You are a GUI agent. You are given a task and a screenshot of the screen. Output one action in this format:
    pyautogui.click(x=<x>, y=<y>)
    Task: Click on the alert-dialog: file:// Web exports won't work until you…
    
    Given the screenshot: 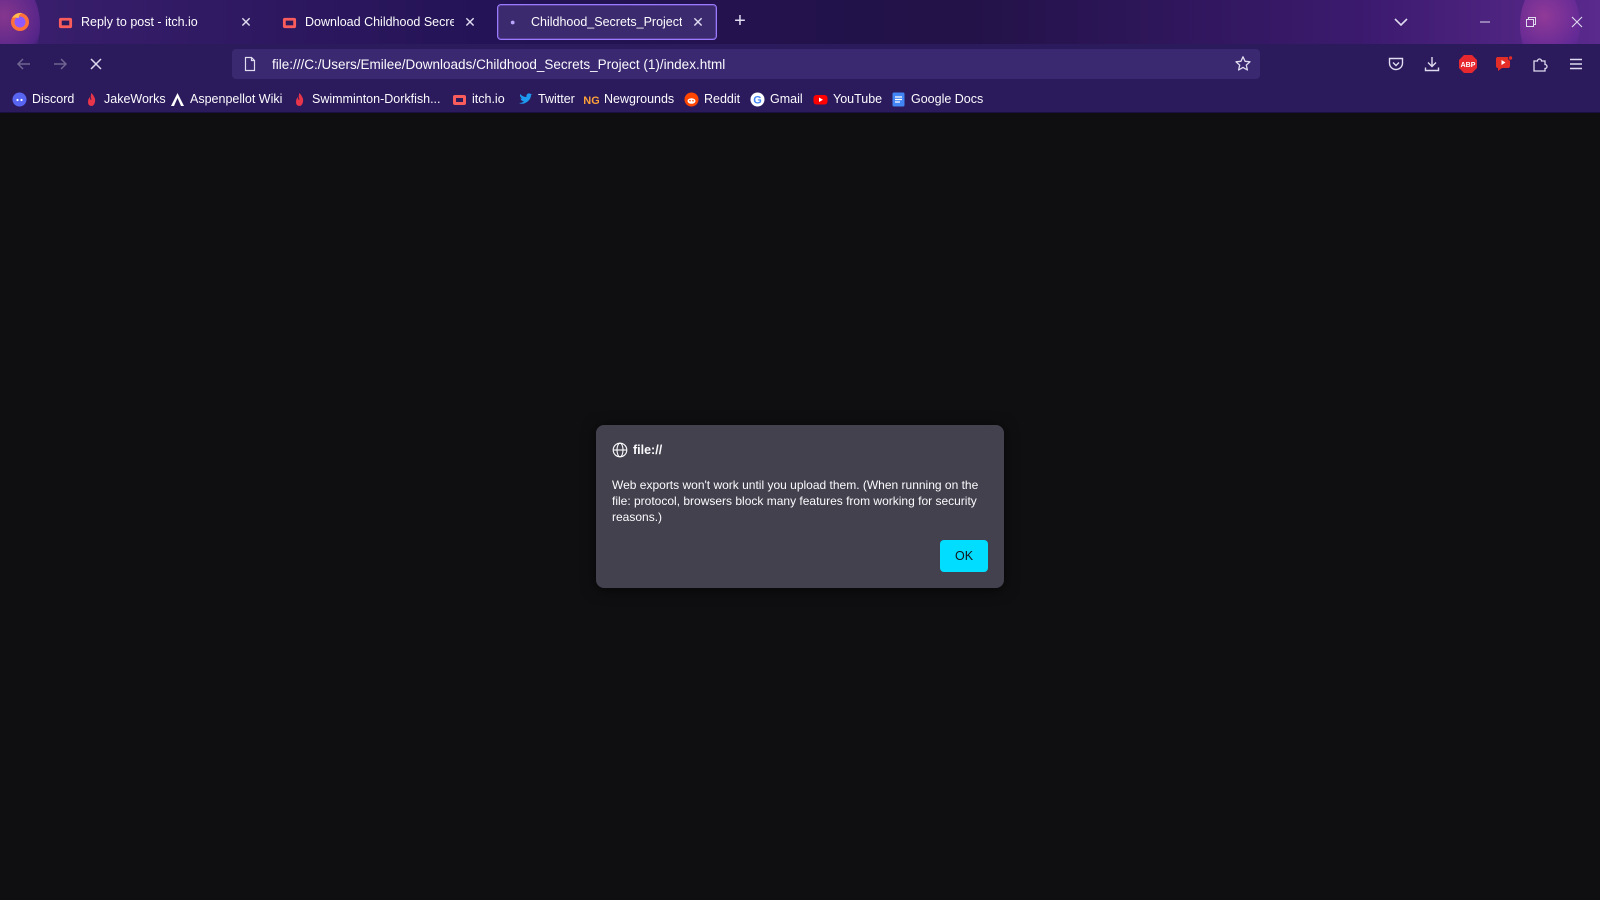 What is the action you would take?
    pyautogui.click(x=800, y=506)
    